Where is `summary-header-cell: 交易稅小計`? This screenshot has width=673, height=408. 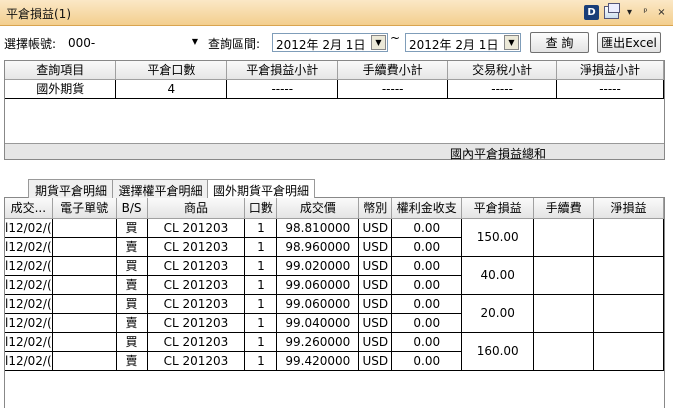
summary-header-cell: 交易稅小計 is located at coordinates (502, 70).